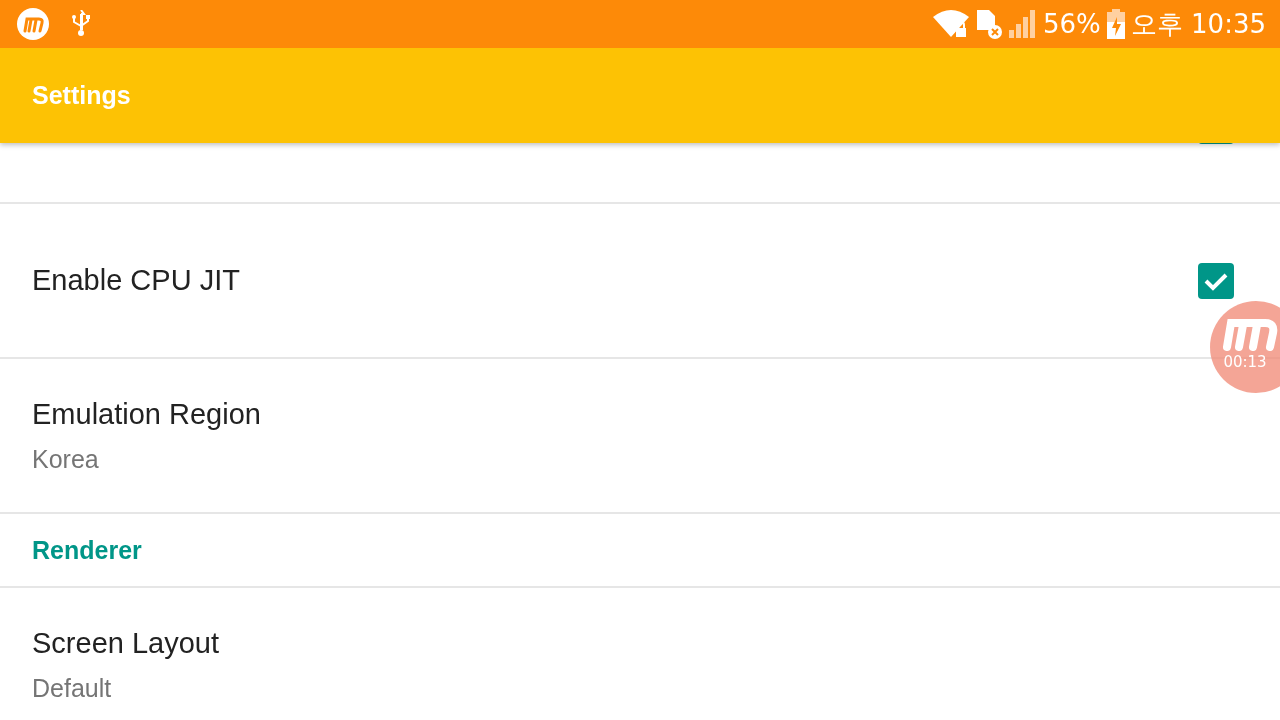 The width and height of the screenshot is (1280, 720). Describe the element at coordinates (1250, 334) in the screenshot. I see `logo-icon` at that location.